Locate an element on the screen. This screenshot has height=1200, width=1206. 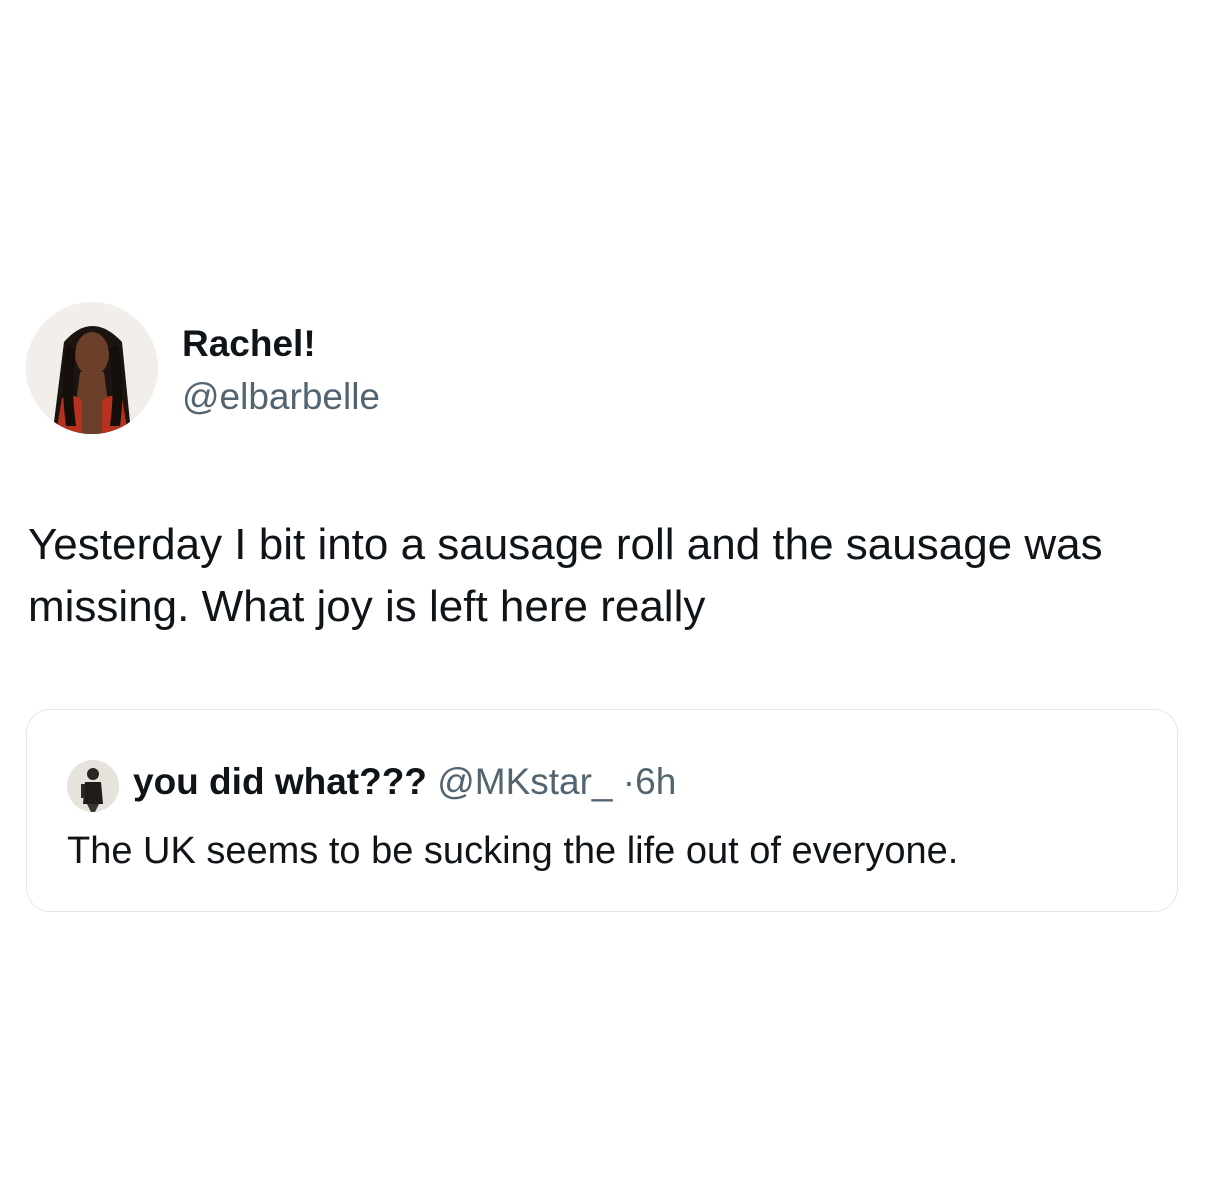
author-display-name: Rachel! is located at coordinates (249, 344).